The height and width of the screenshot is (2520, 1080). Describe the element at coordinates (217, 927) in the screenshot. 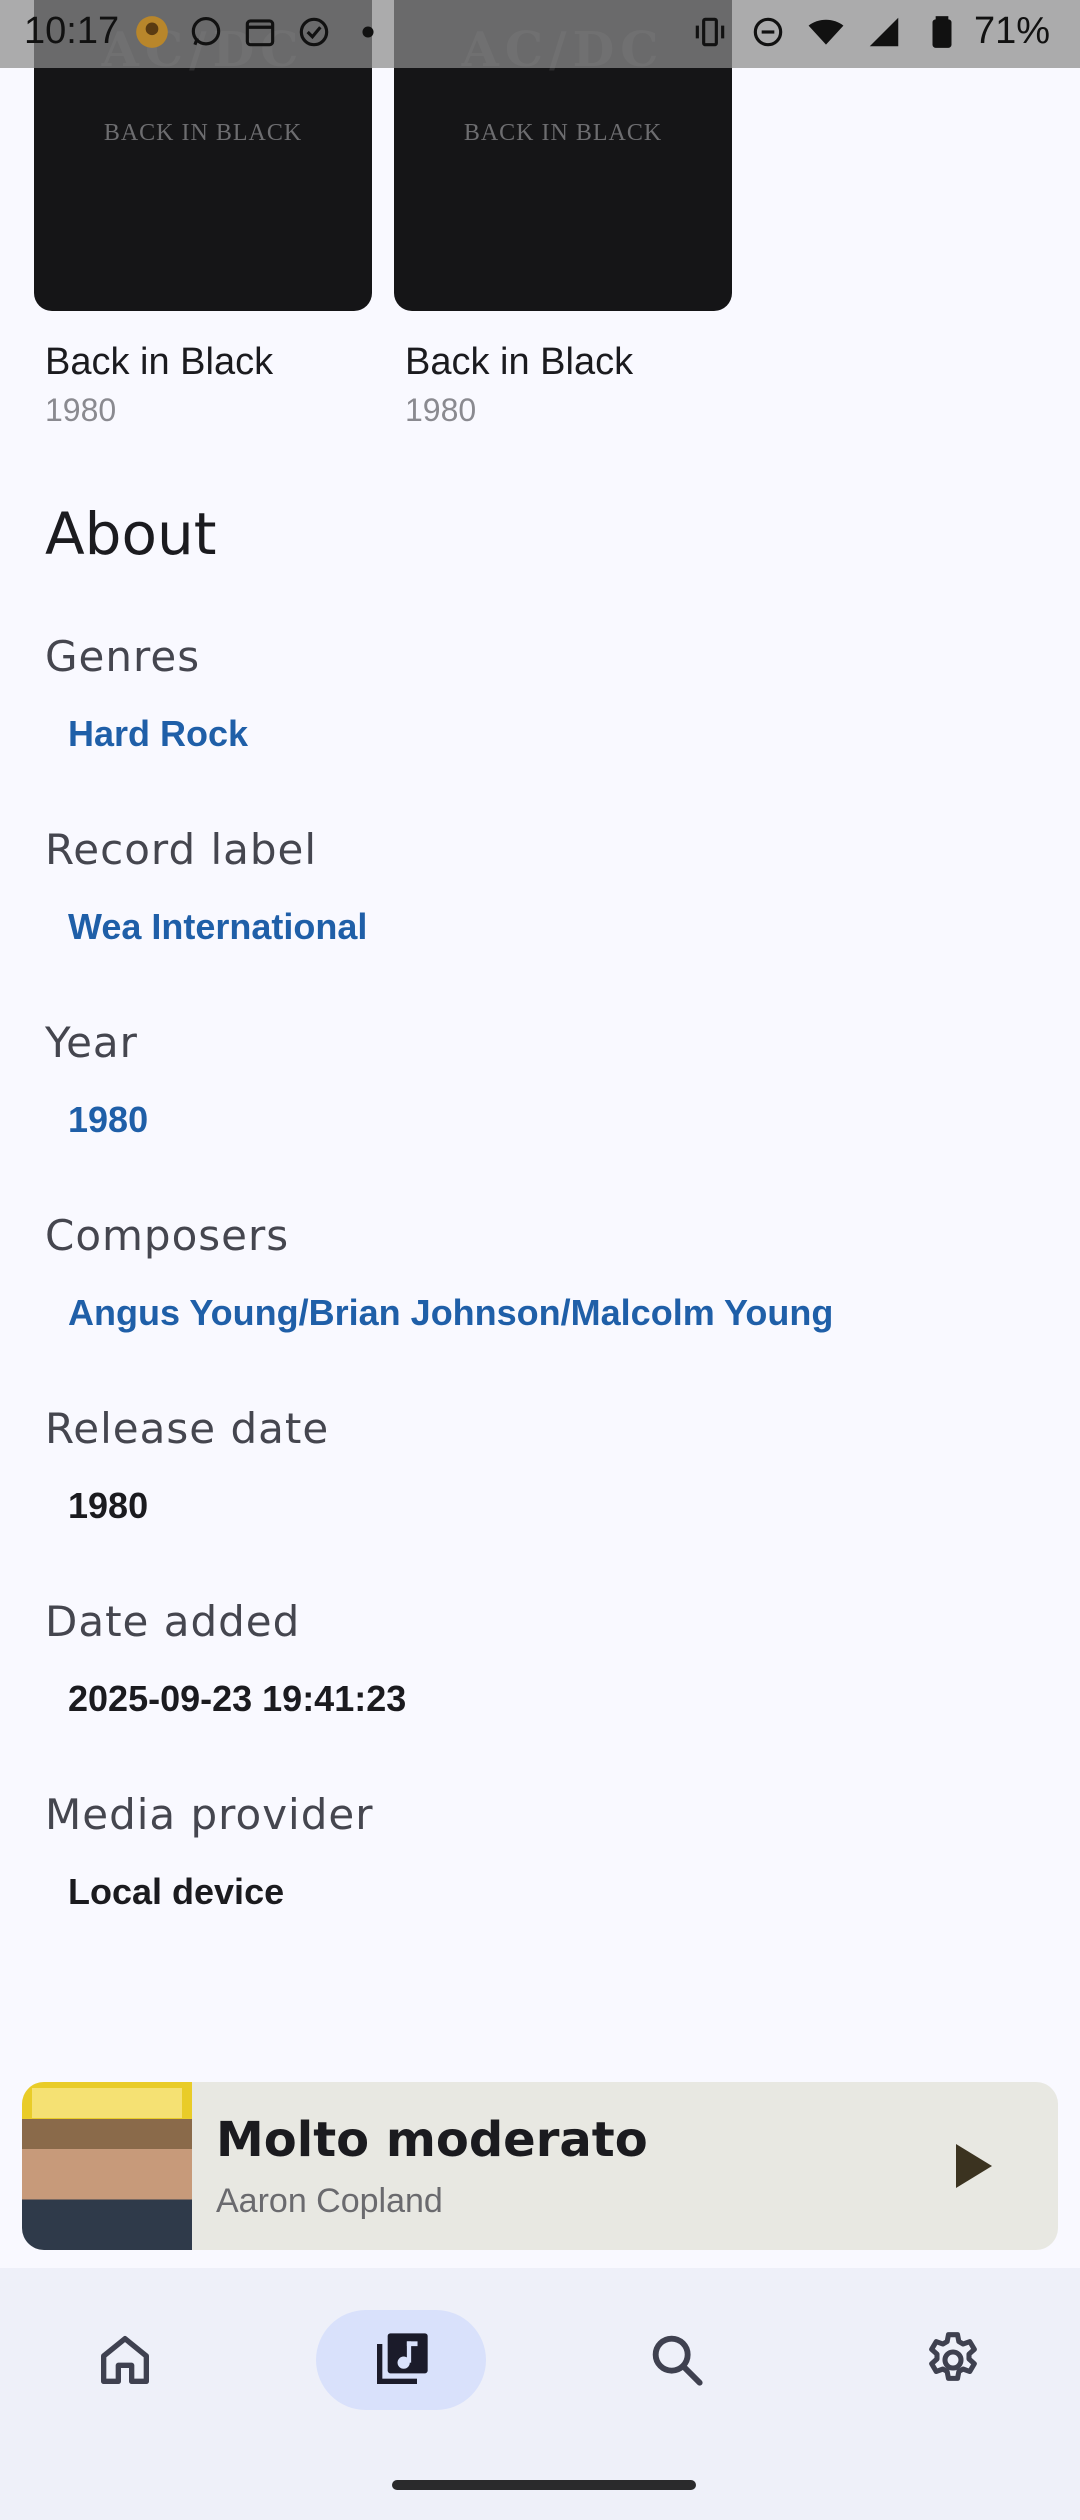

I see `record-label-link: Wea International` at that location.